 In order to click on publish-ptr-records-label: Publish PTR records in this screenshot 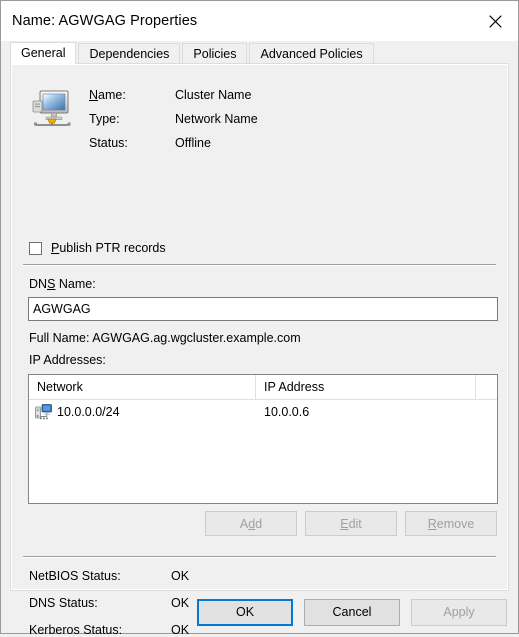, I will do `click(108, 248)`.